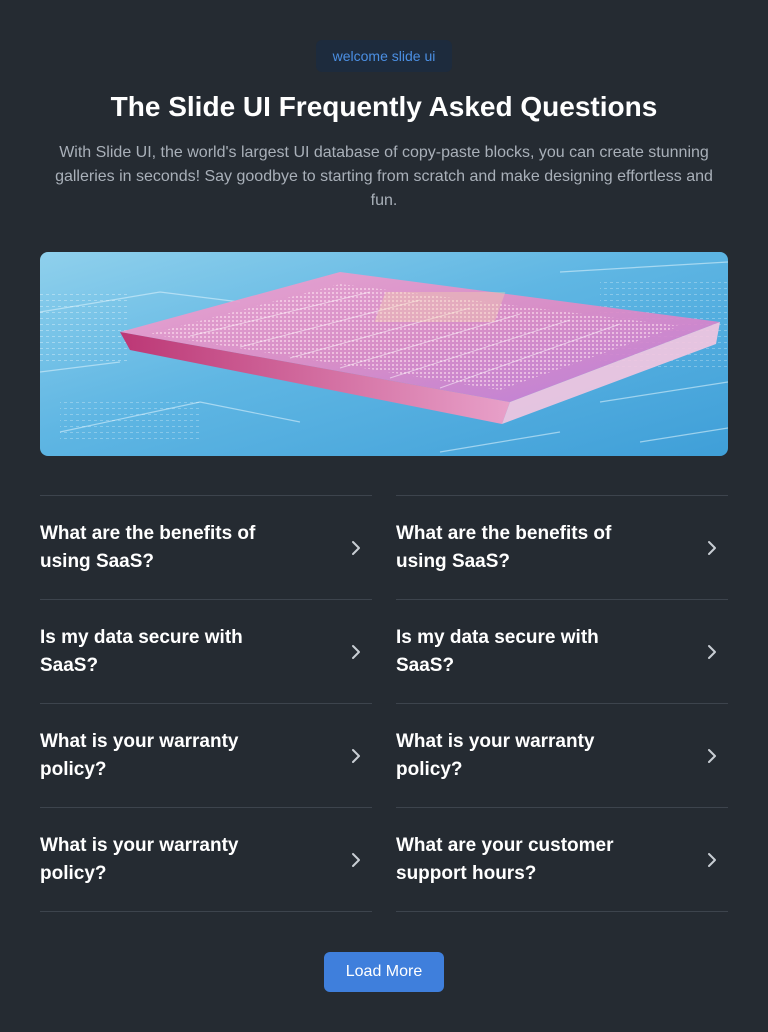  What do you see at coordinates (384, 56) in the screenshot?
I see `section-badge: welcome slide ui` at bounding box center [384, 56].